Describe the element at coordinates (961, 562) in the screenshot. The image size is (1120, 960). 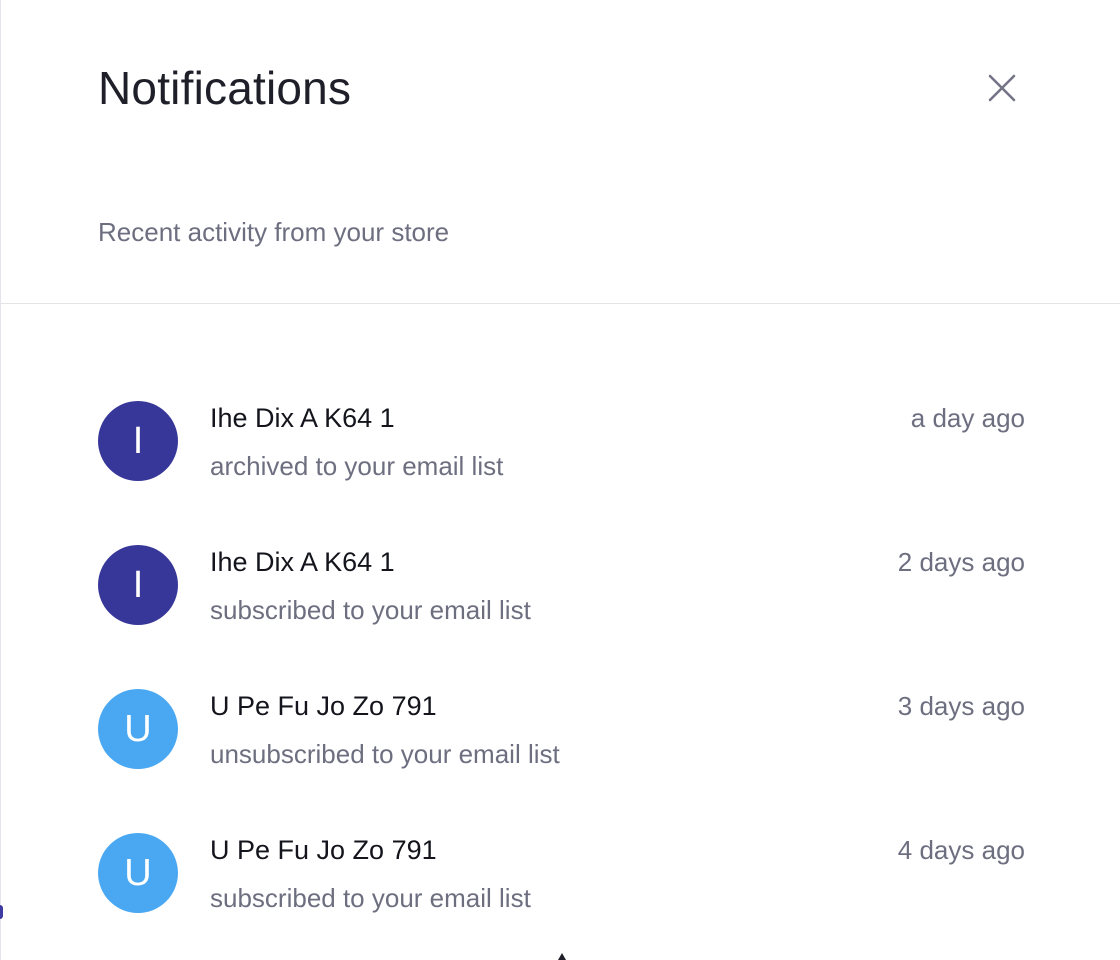
I see `notification-timestamp: 2 days ago` at that location.